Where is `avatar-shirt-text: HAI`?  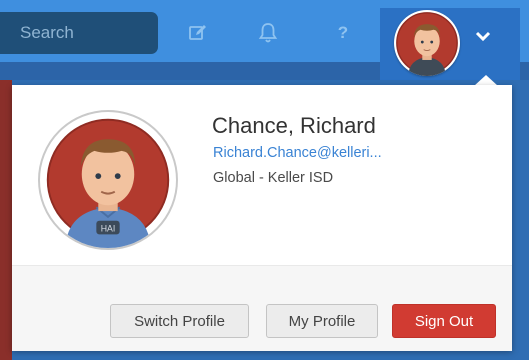
avatar-shirt-text: HAI is located at coordinates (108, 228).